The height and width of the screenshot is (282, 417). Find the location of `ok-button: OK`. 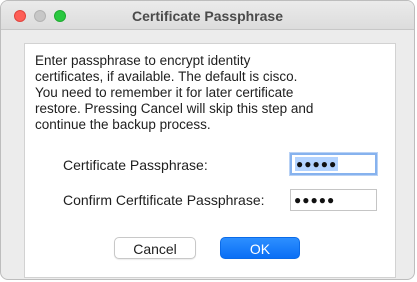

ok-button: OK is located at coordinates (260, 248).